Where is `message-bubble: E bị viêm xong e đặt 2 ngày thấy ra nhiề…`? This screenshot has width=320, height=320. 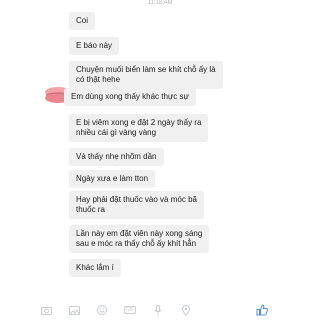
message-bubble: E bị viêm xong e đặt 2 ngày thấy ra nhiề… is located at coordinates (139, 128).